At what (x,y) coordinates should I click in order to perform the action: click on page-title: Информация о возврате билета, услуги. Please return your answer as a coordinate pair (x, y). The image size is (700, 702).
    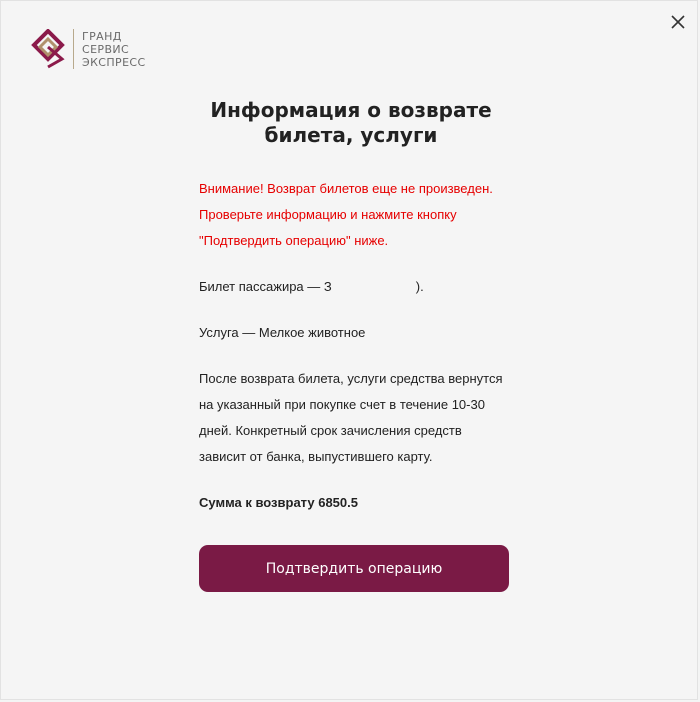
    Looking at the image, I should click on (350, 123).